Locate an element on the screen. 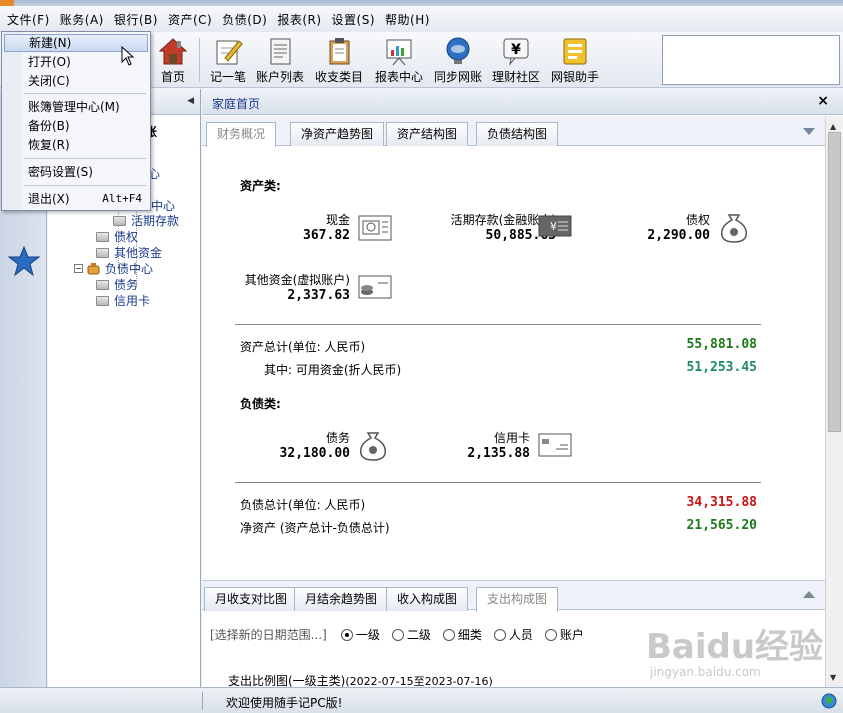  tabs-collapse-icon is located at coordinates (809, 131).